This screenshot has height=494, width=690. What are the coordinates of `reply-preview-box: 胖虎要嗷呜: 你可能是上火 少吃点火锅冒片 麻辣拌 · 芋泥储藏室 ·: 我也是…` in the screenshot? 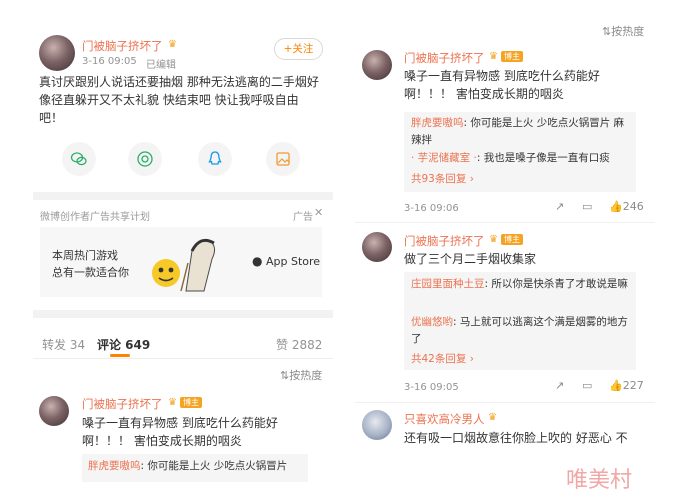 It's located at (520, 152).